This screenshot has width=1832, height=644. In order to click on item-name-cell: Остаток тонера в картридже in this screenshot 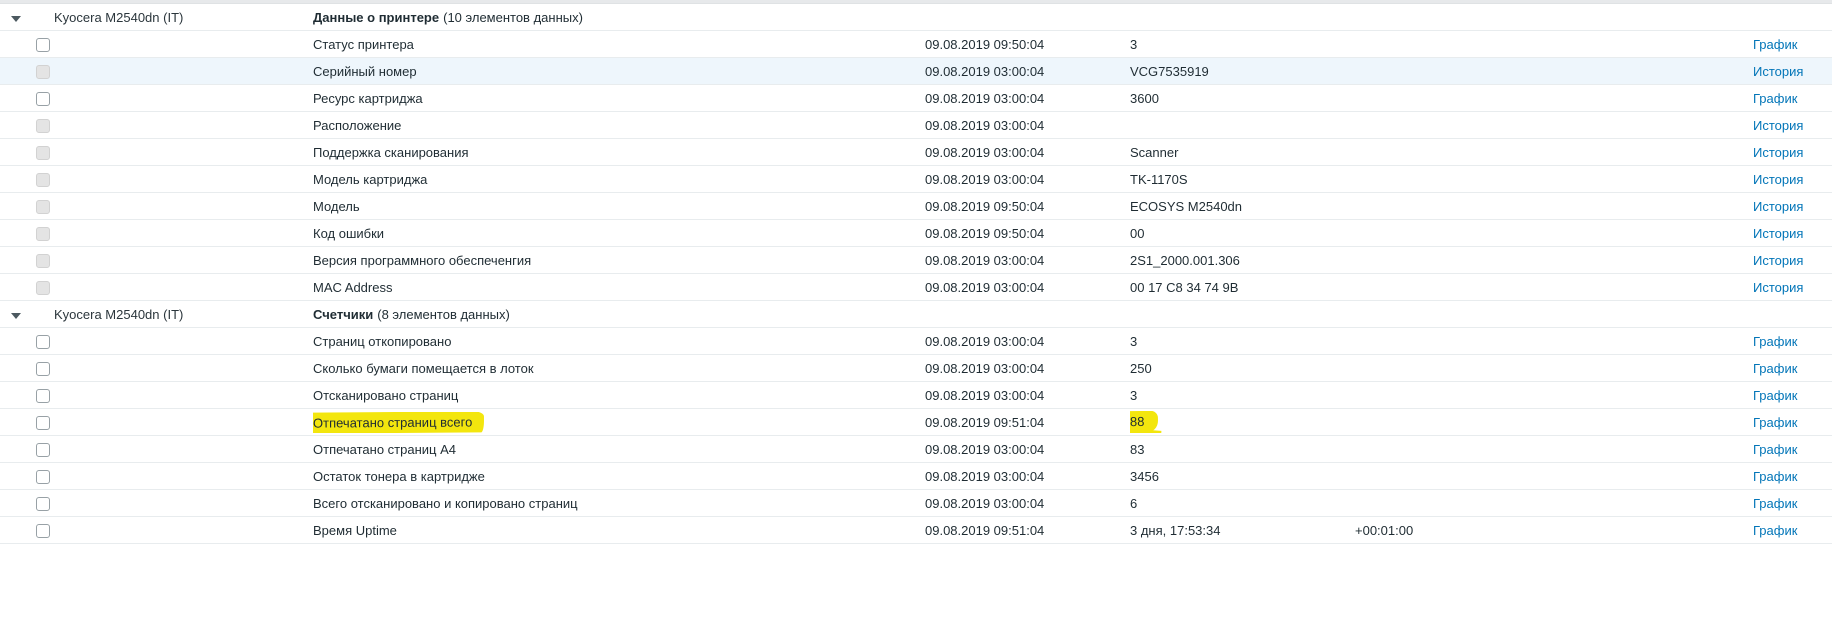, I will do `click(619, 476)`.